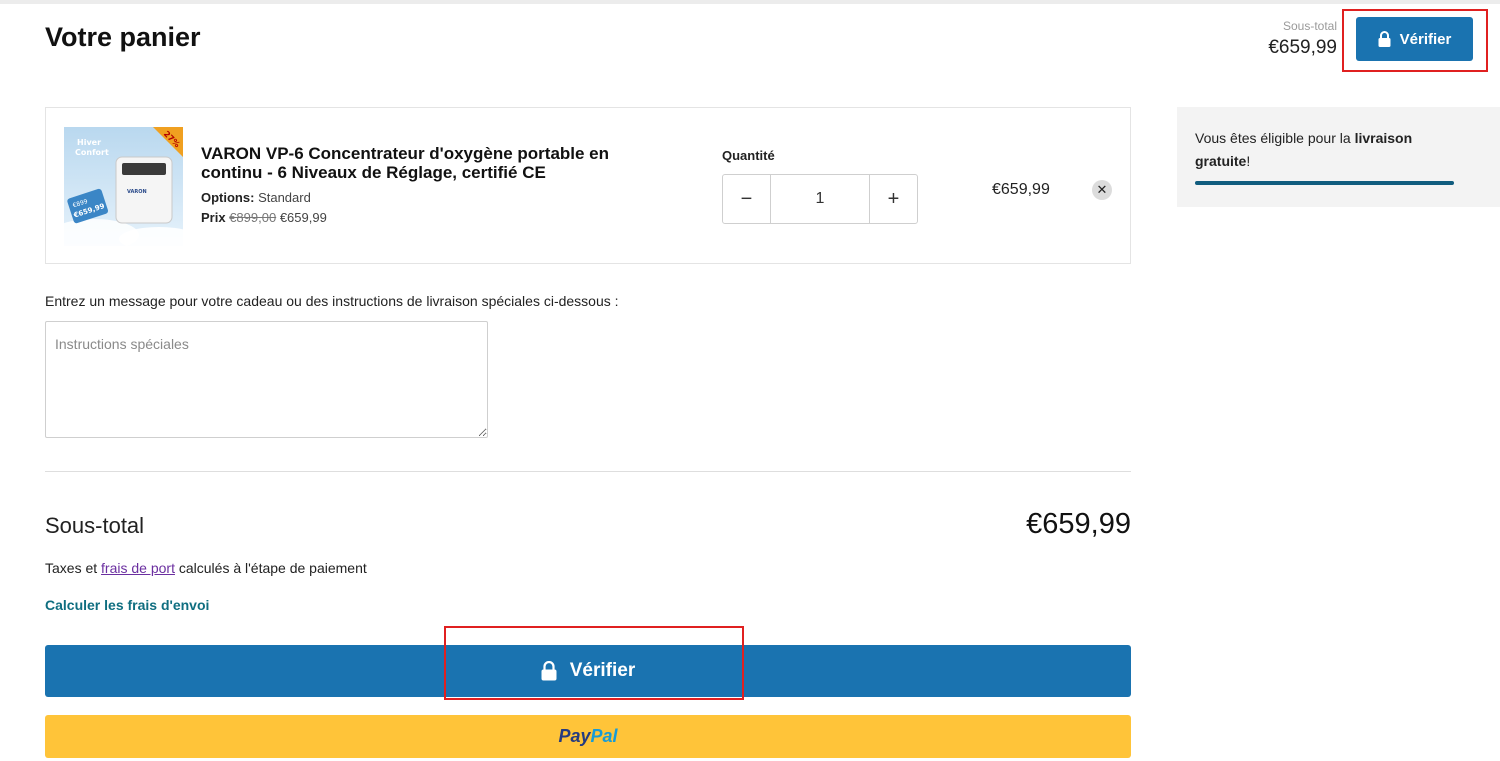 The image size is (1500, 761). What do you see at coordinates (588, 471) in the screenshot?
I see `divider` at bounding box center [588, 471].